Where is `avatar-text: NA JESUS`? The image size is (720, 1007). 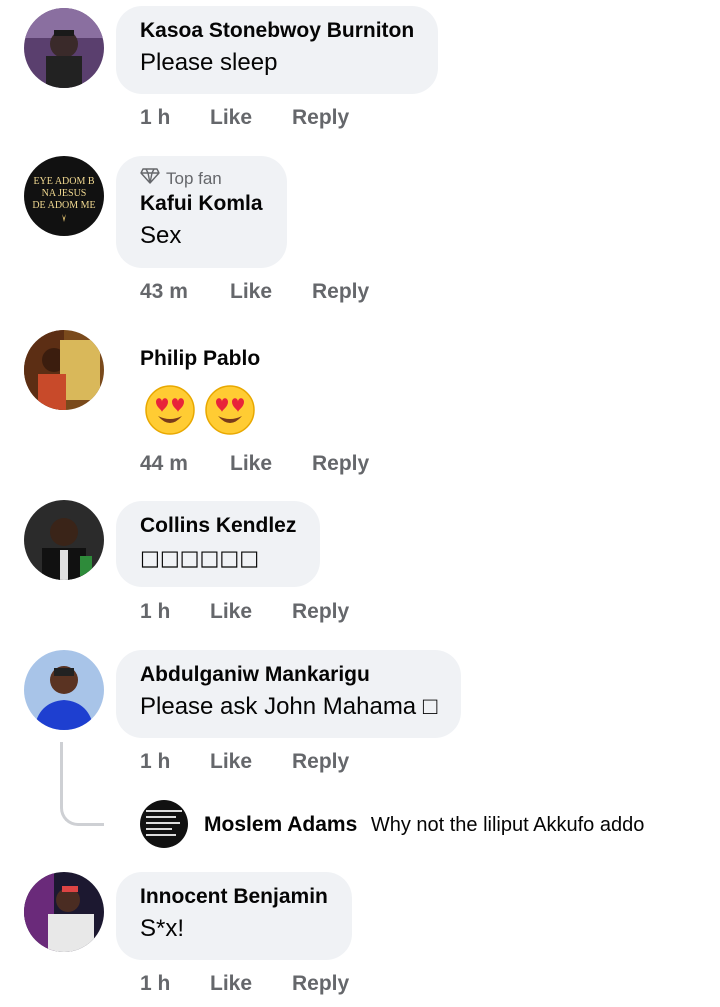 avatar-text: NA JESUS is located at coordinates (64, 193).